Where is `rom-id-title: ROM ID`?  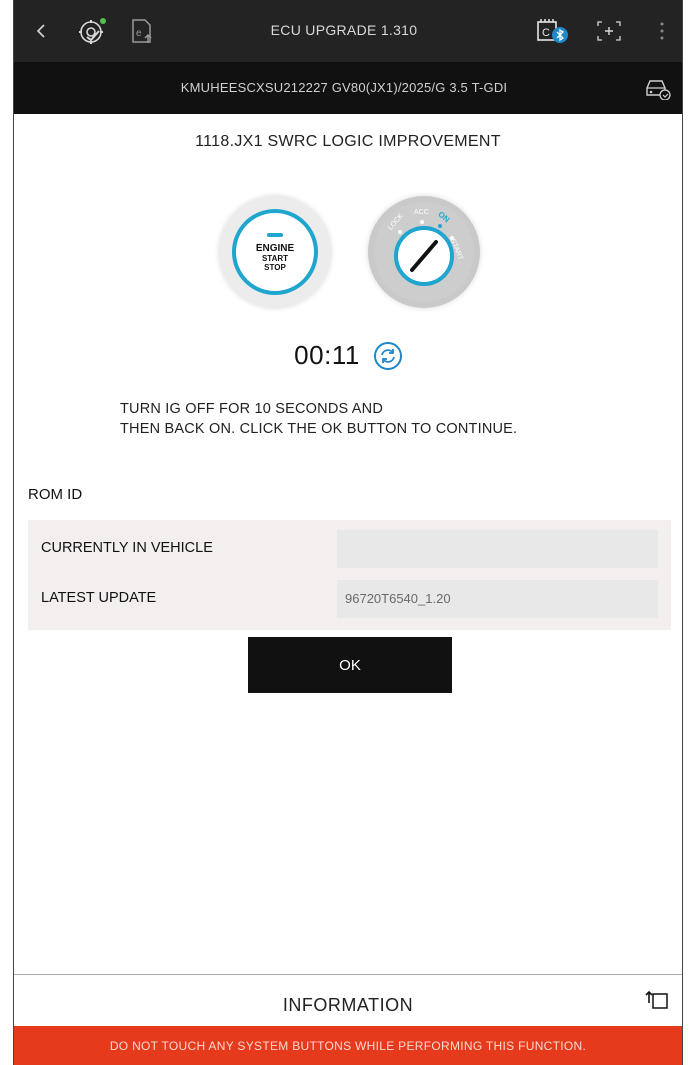
rom-id-title: ROM ID is located at coordinates (55, 494).